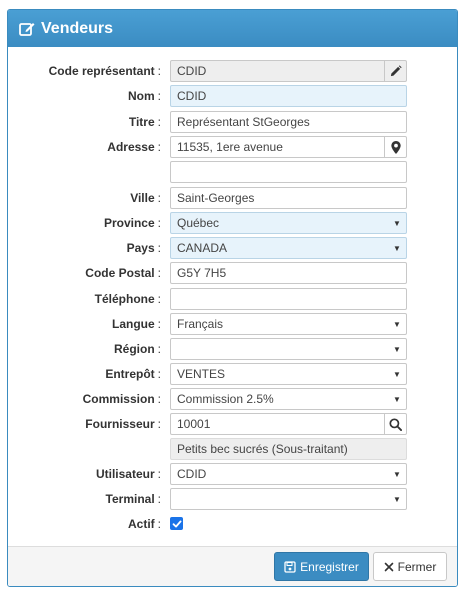 This screenshot has width=465, height=595. I want to click on label-commission: Commission:, so click(121, 399).